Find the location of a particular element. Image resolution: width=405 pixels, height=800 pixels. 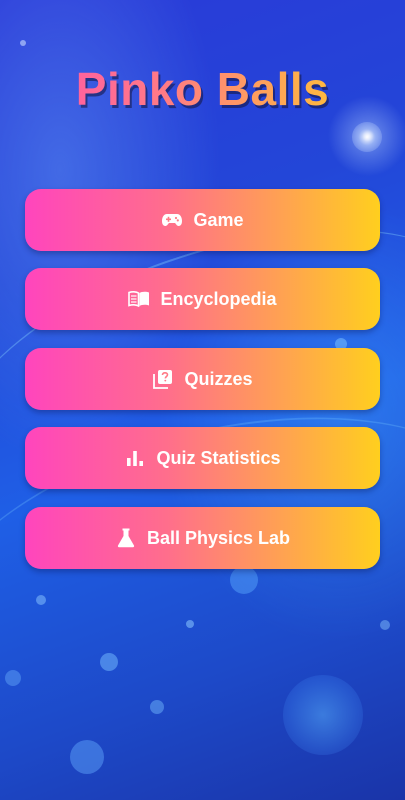

ball-physics-lab-button: Ball Physics Lab is located at coordinates (202, 538).